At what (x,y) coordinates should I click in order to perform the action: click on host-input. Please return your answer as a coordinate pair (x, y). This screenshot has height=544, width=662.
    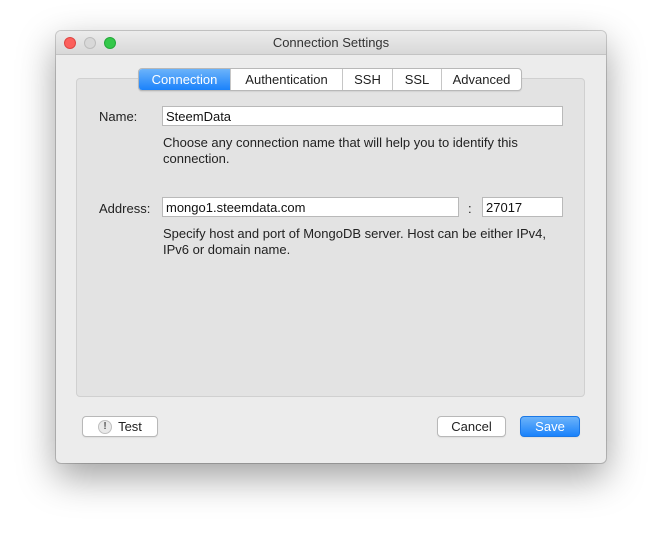
    Looking at the image, I should click on (310, 207).